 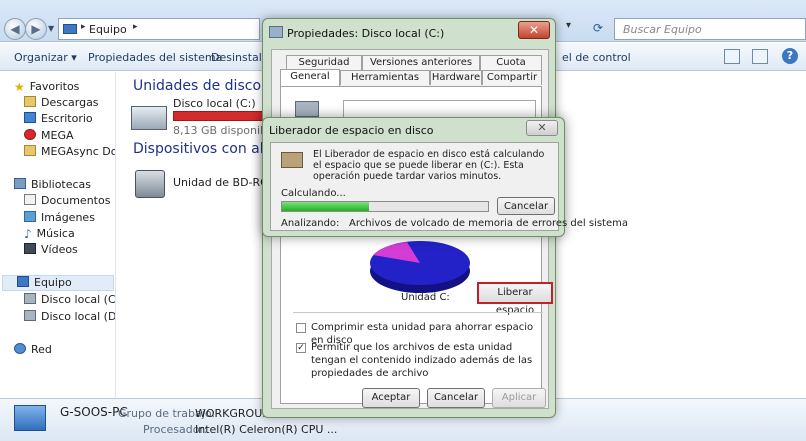 I want to click on address-text: Equipo, so click(x=108, y=29).